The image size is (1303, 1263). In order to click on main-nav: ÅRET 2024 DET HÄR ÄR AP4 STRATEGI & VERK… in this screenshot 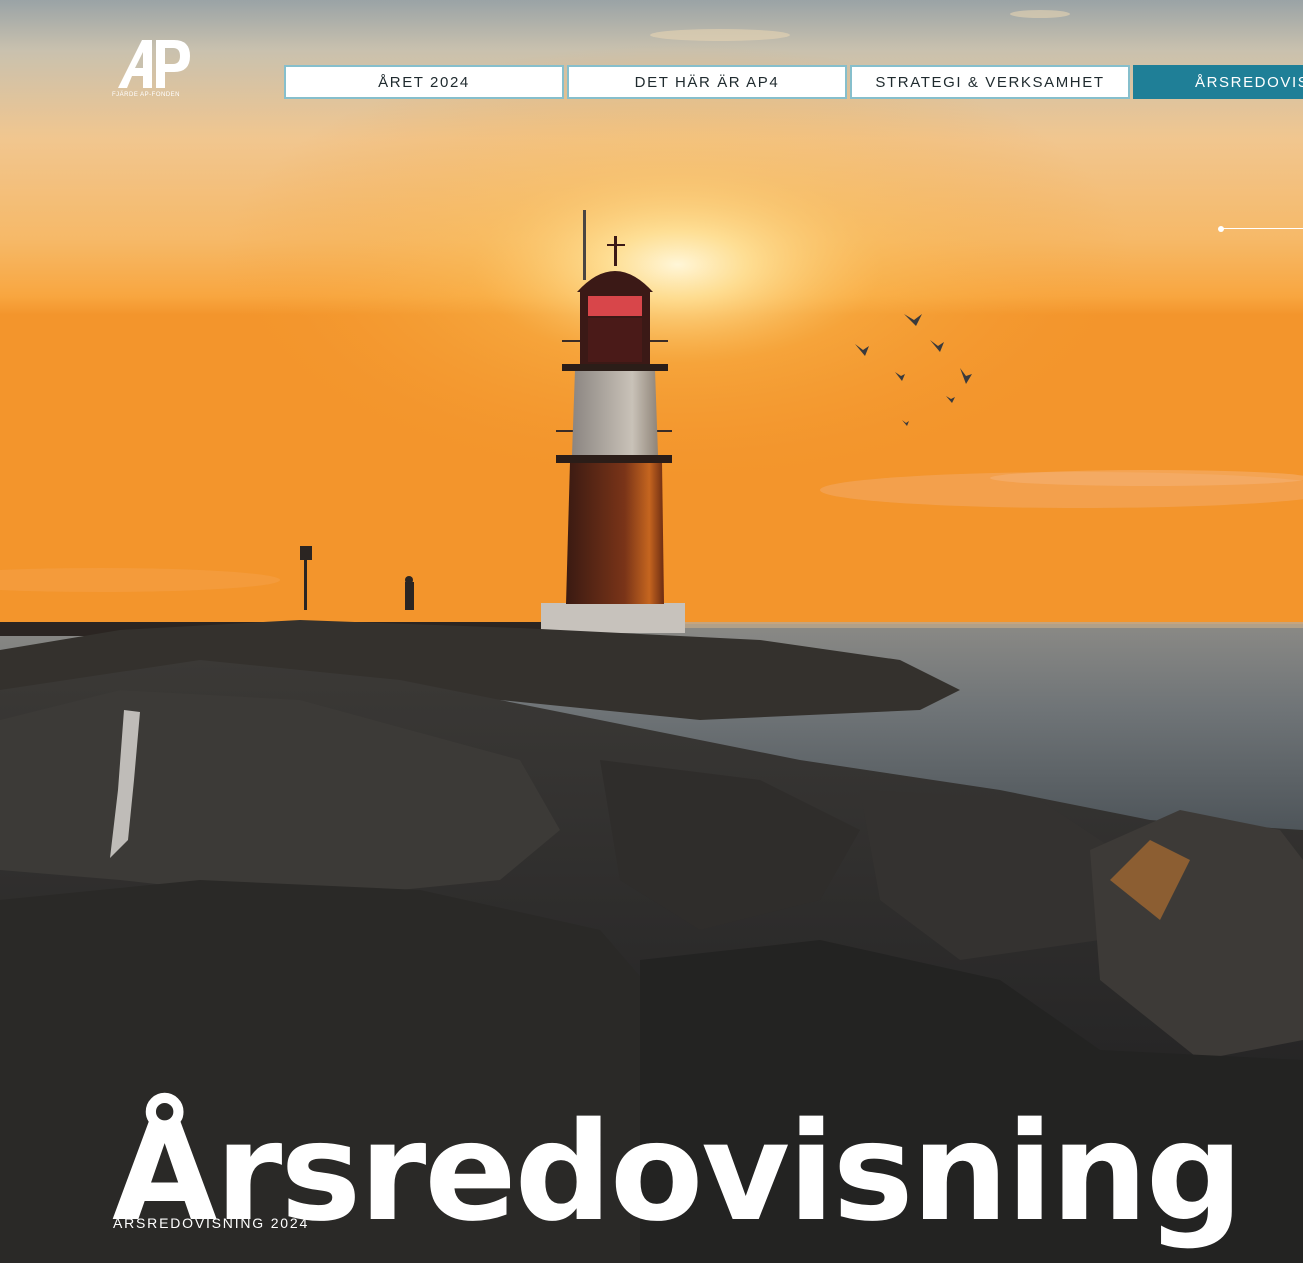, I will do `click(793, 82)`.